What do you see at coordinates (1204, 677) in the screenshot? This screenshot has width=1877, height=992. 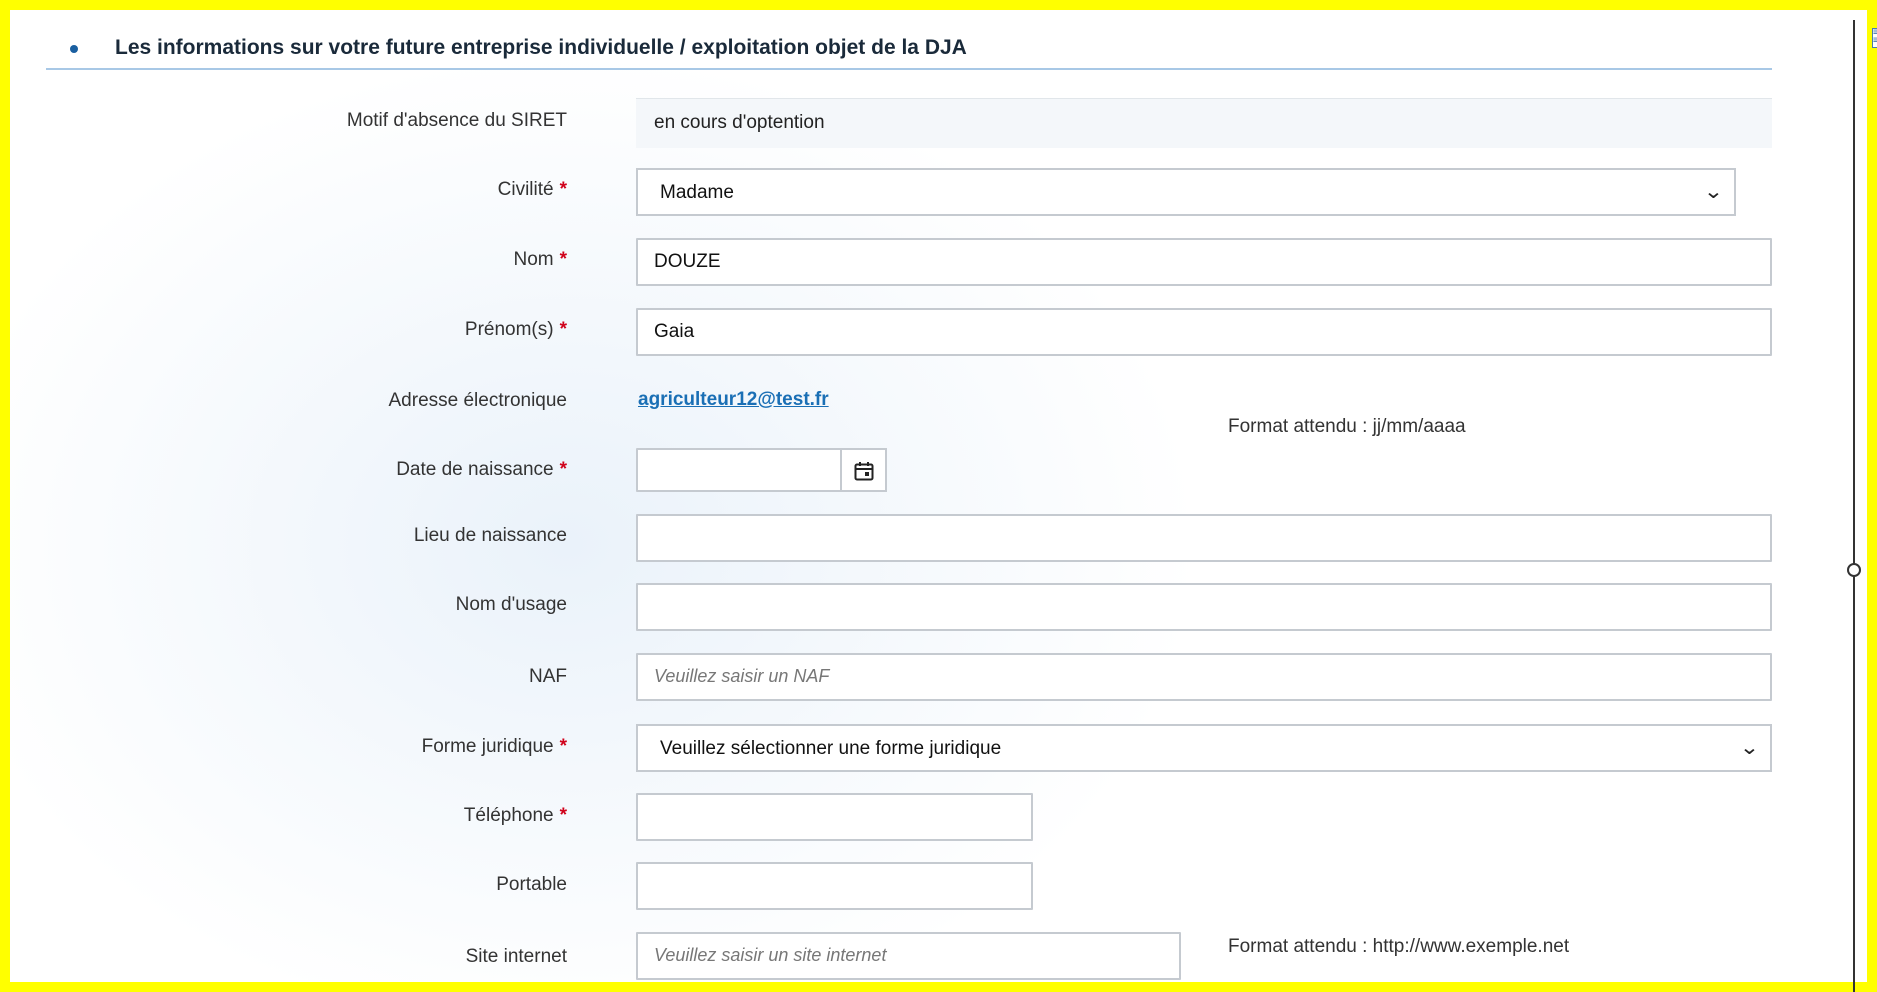 I see `naf-input` at bounding box center [1204, 677].